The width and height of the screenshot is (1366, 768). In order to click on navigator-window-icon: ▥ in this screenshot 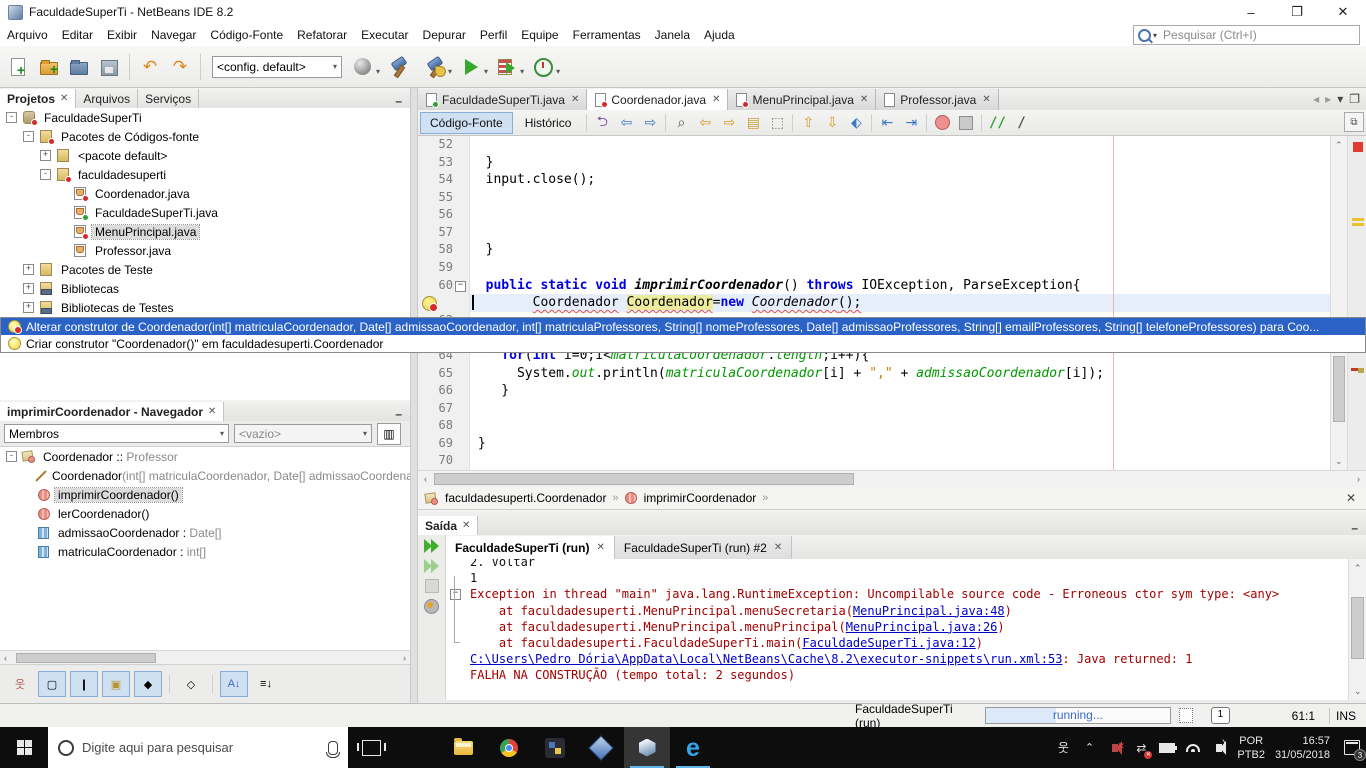, I will do `click(389, 433)`.